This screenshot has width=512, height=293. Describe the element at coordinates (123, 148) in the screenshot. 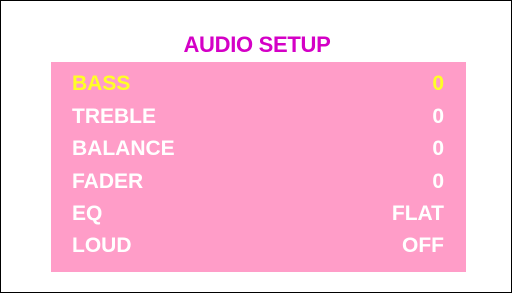

I see `menu-item-label: BALANCE` at that location.